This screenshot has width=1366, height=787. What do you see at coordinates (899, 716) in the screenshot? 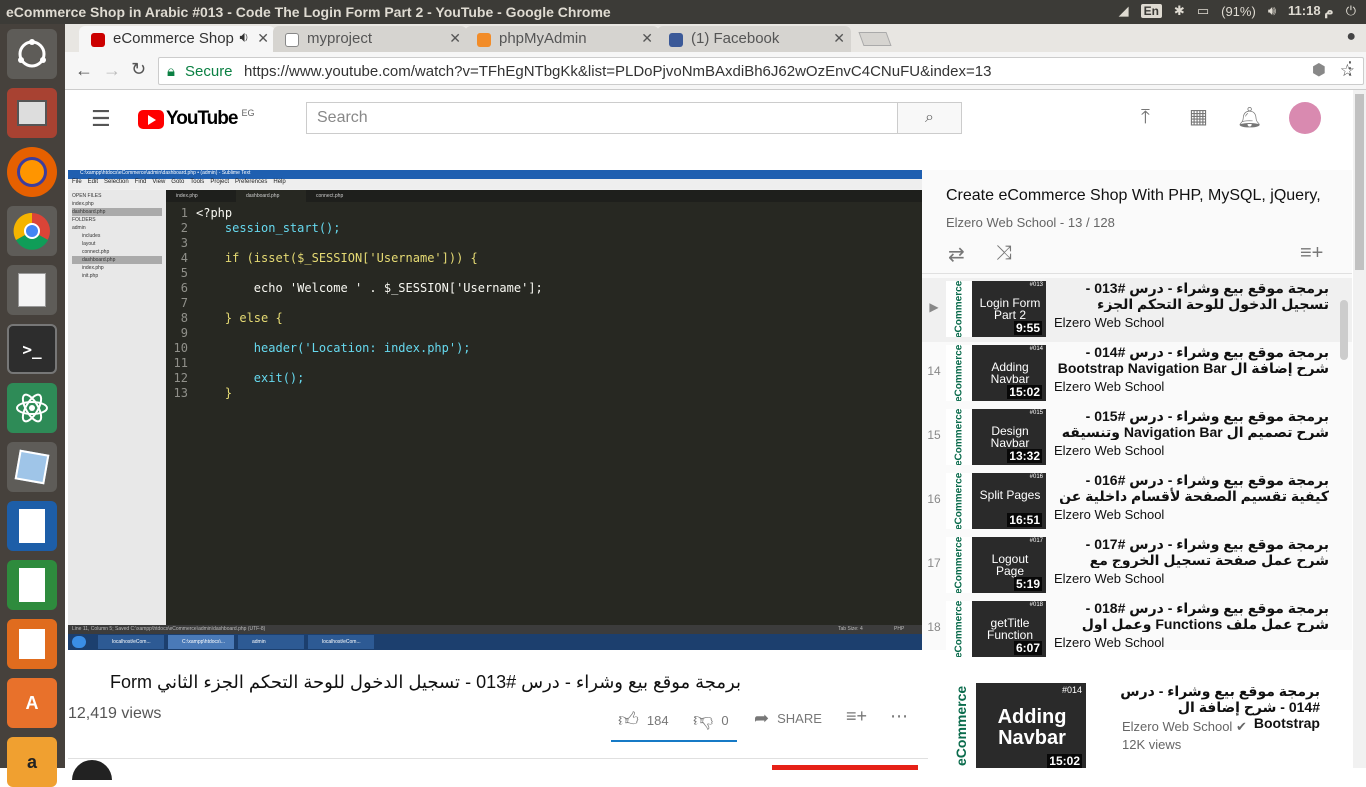
I see `more-actions-icon: ⋯` at bounding box center [899, 716].